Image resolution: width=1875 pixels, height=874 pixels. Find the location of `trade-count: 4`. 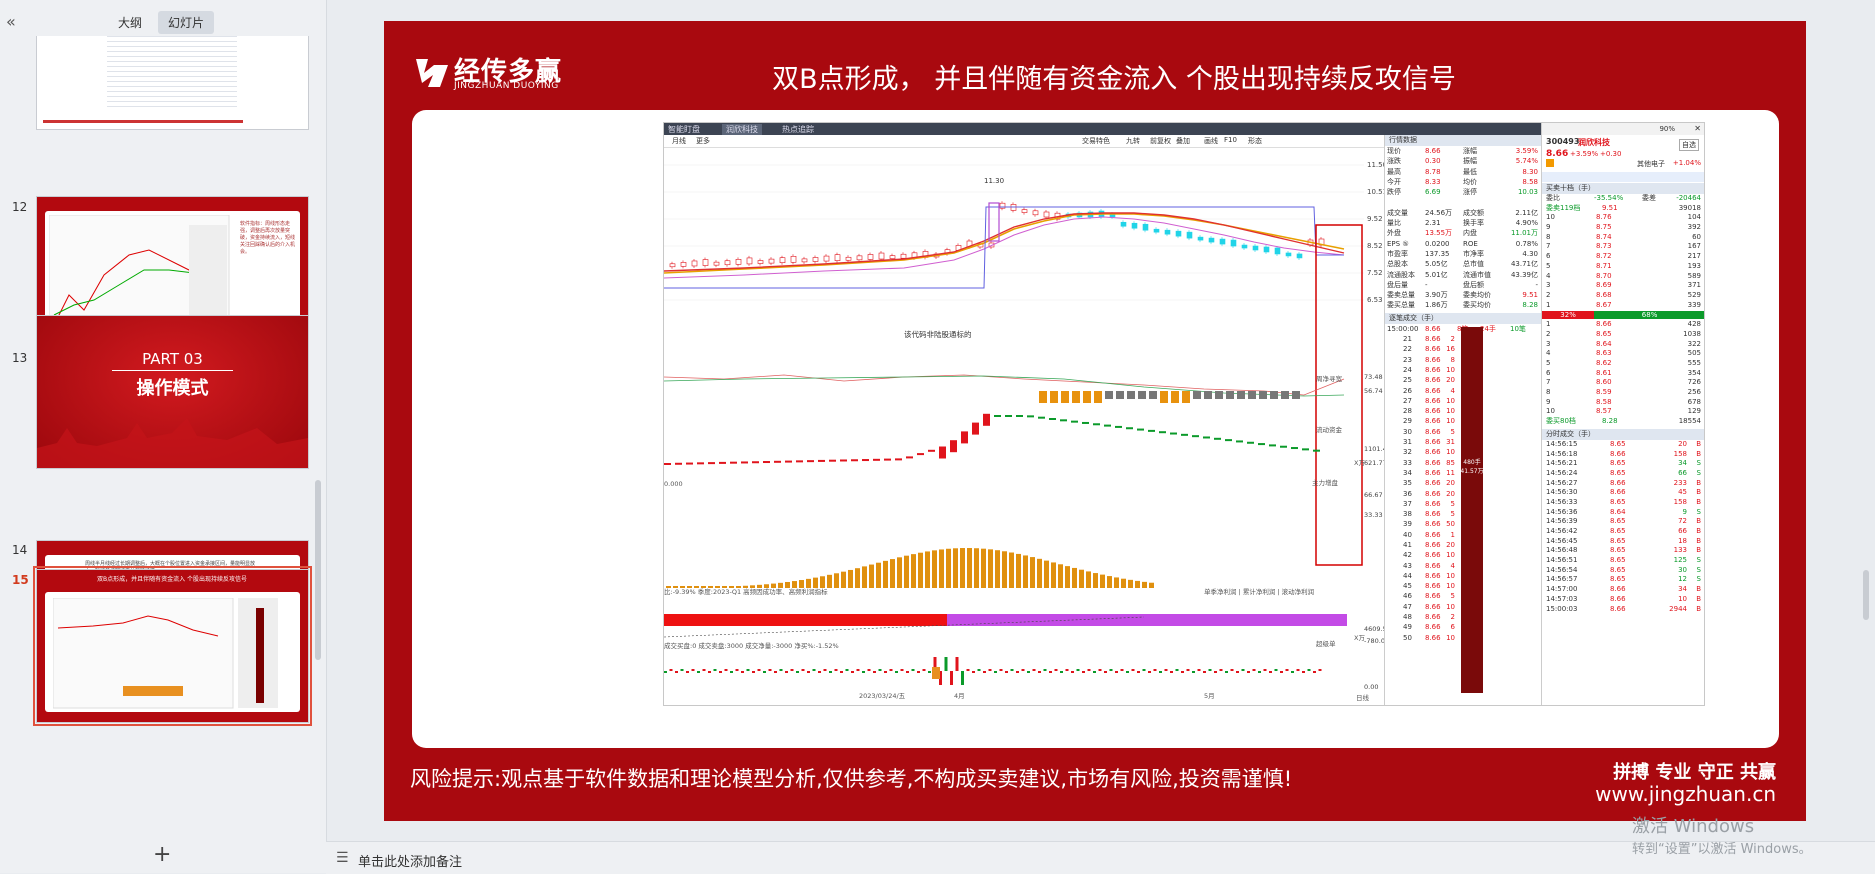

trade-count: 4 is located at coordinates (1452, 390).